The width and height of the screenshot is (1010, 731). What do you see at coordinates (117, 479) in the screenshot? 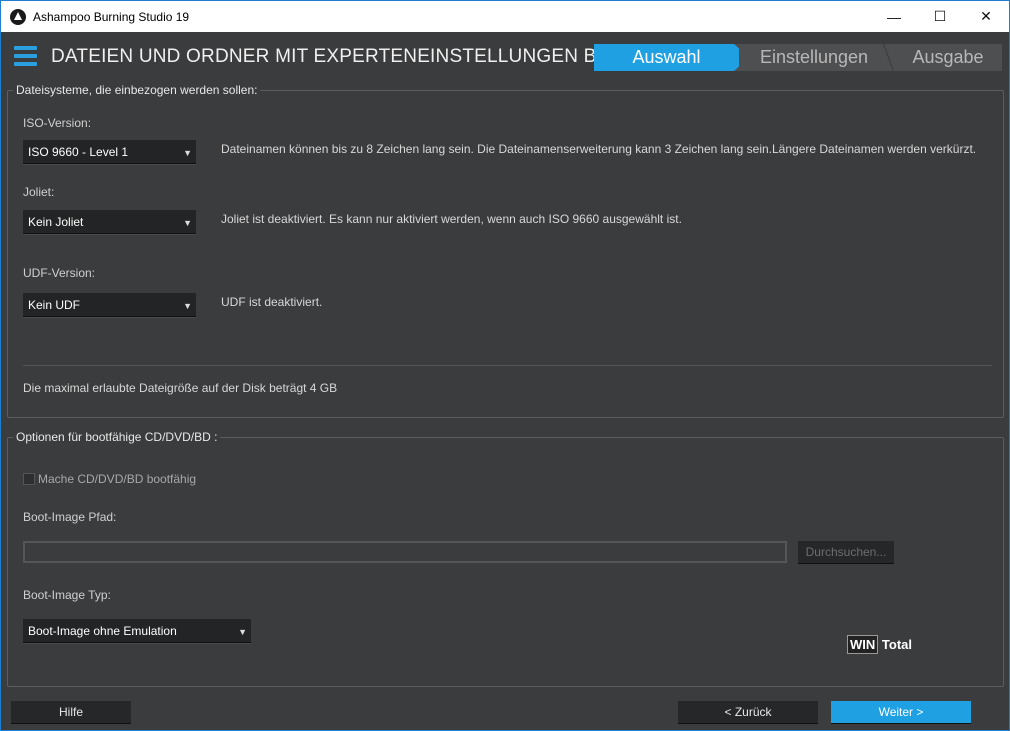
I see `bootable-checkbox-label: Mache CD/DVD/BD bootfähig` at bounding box center [117, 479].